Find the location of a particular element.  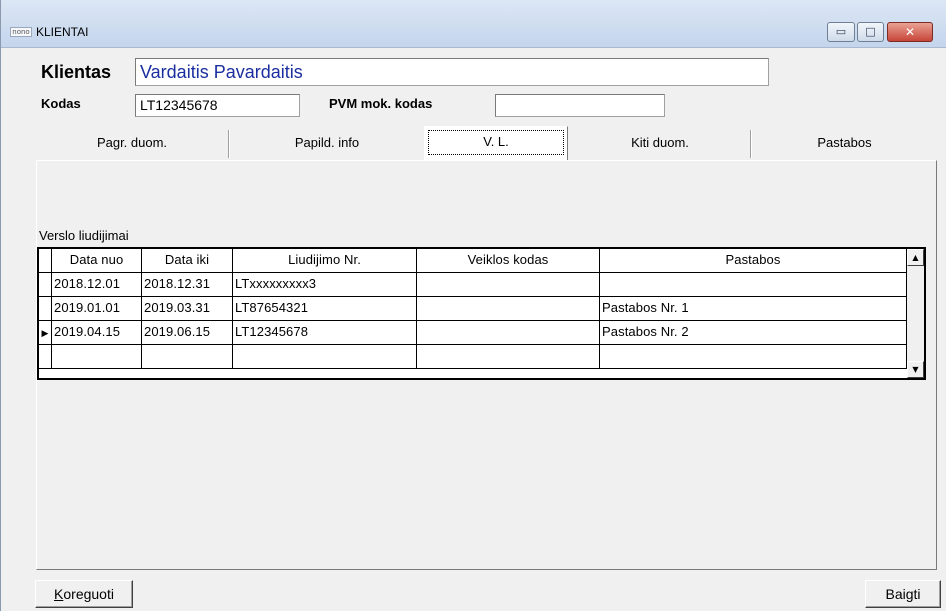

app-icon: nono is located at coordinates (21, 32).